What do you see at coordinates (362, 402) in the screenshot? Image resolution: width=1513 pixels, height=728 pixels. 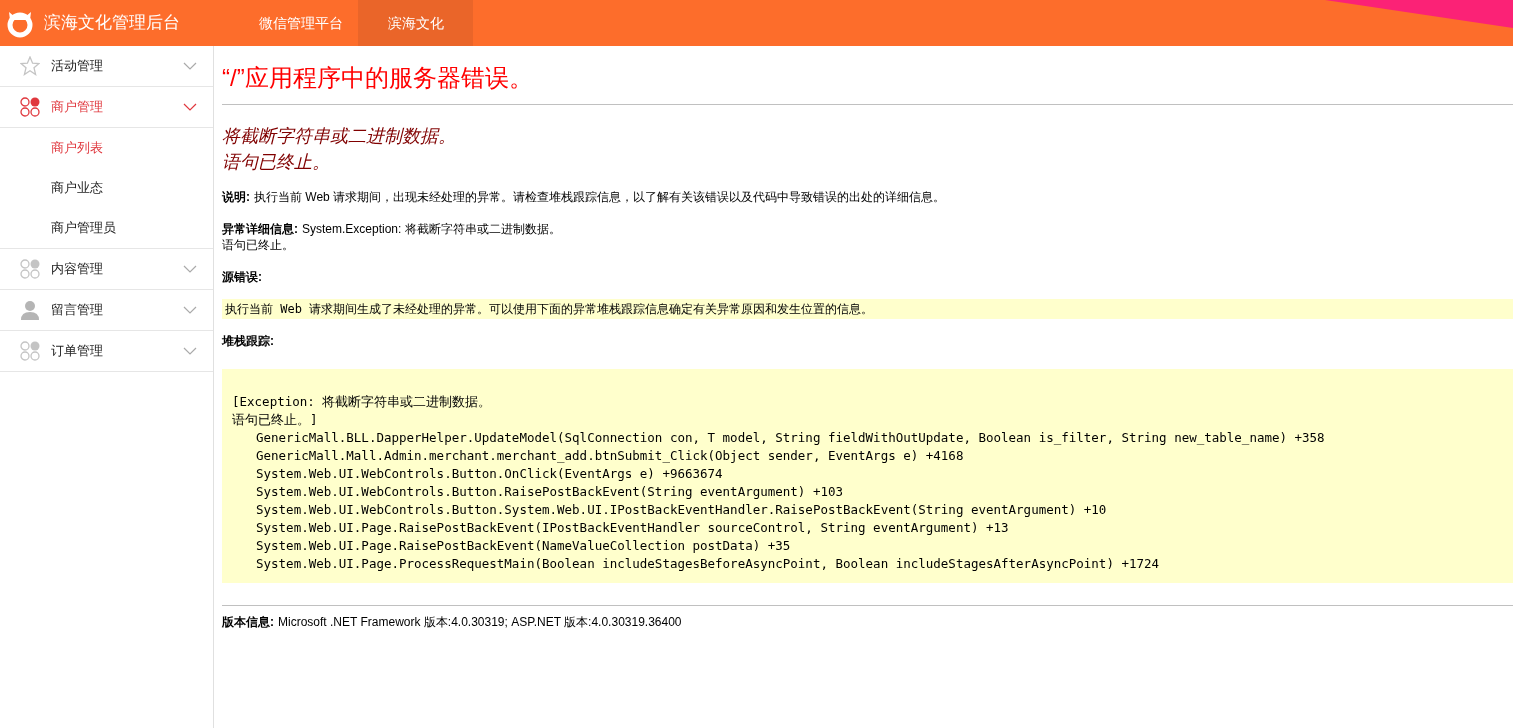 I see `stack-trace-line: [Exception: 将截断字符串或二进制数据。` at bounding box center [362, 402].